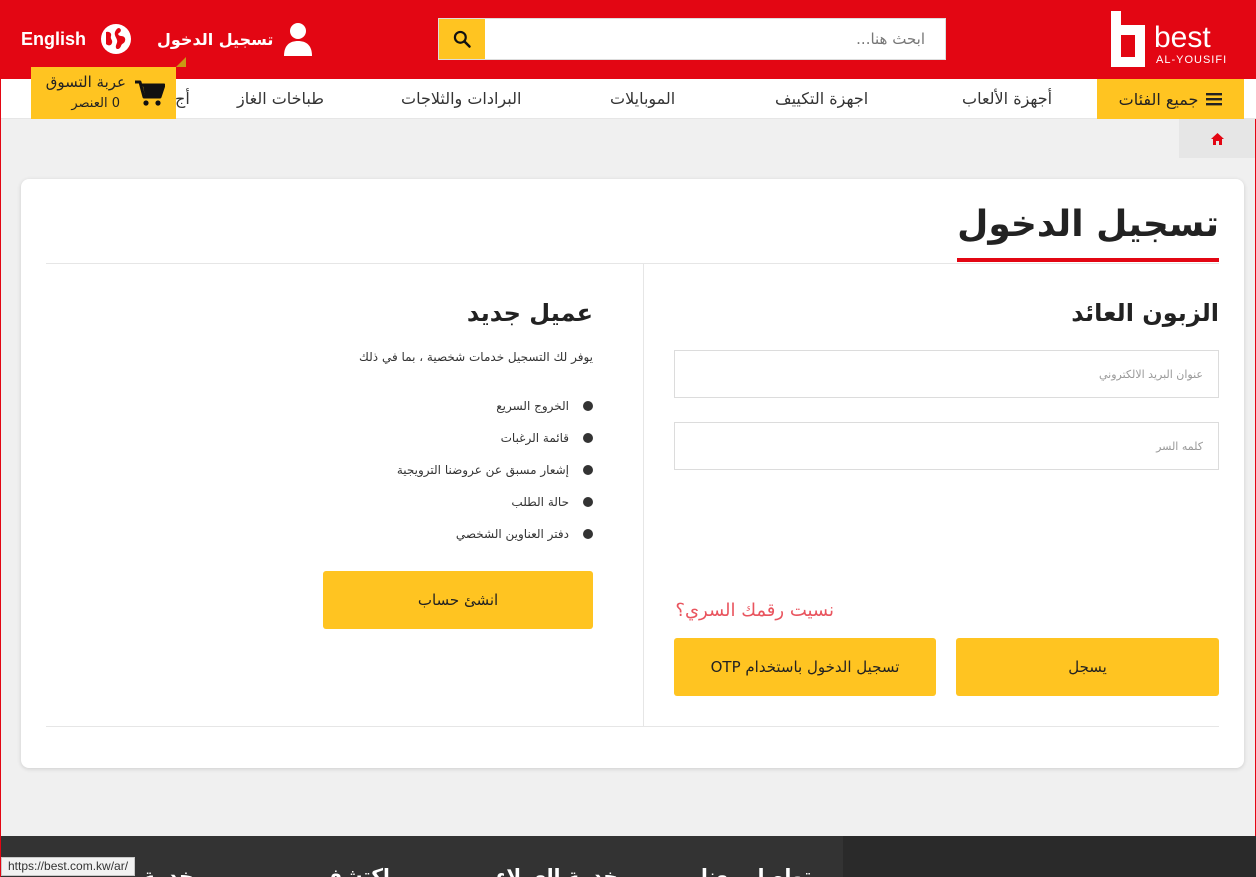  I want to click on logo-mark, so click(1128, 39).